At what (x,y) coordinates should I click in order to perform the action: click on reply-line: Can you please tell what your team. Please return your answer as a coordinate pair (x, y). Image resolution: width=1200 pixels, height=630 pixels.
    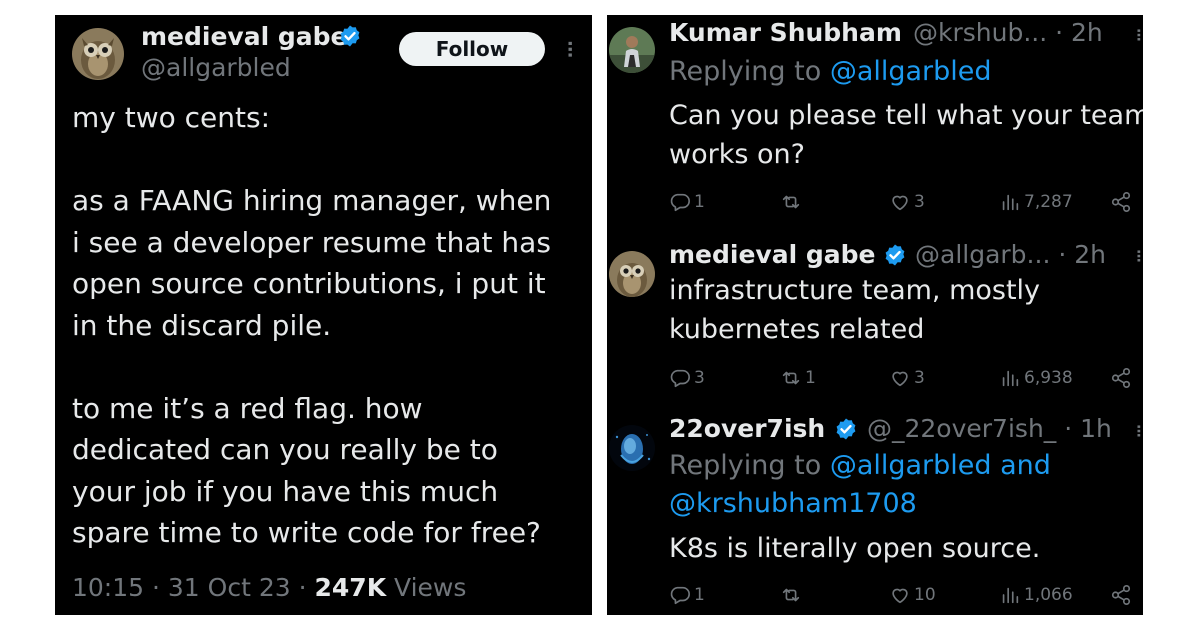
    Looking at the image, I should click on (906, 115).